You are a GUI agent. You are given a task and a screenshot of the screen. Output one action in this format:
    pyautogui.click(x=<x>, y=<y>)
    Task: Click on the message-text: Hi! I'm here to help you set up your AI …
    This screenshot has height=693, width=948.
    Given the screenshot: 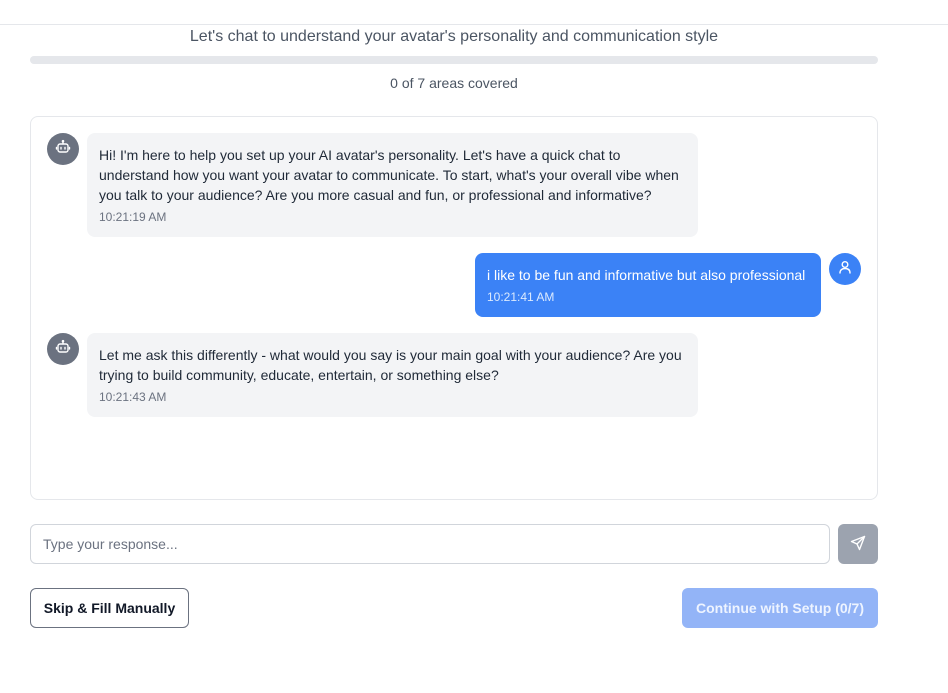 What is the action you would take?
    pyautogui.click(x=389, y=175)
    